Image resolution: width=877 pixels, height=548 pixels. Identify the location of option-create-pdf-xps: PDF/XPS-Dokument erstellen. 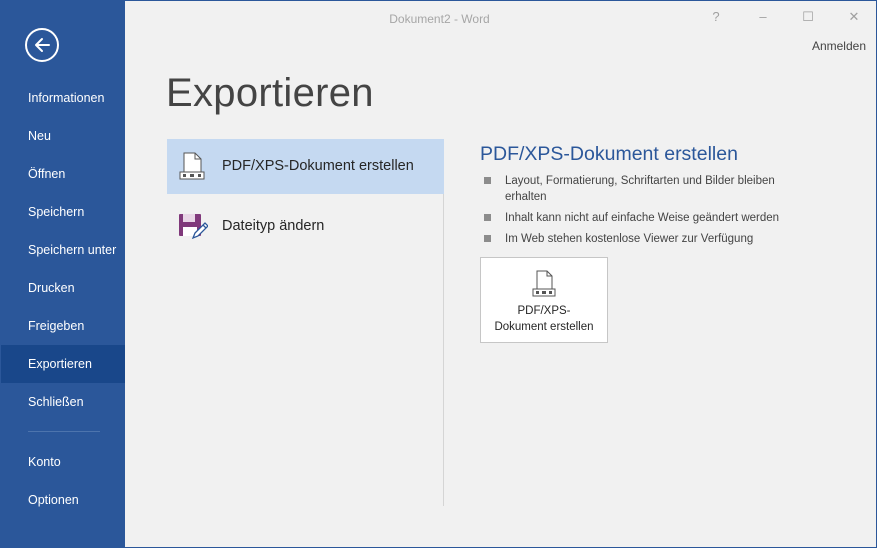
(305, 166).